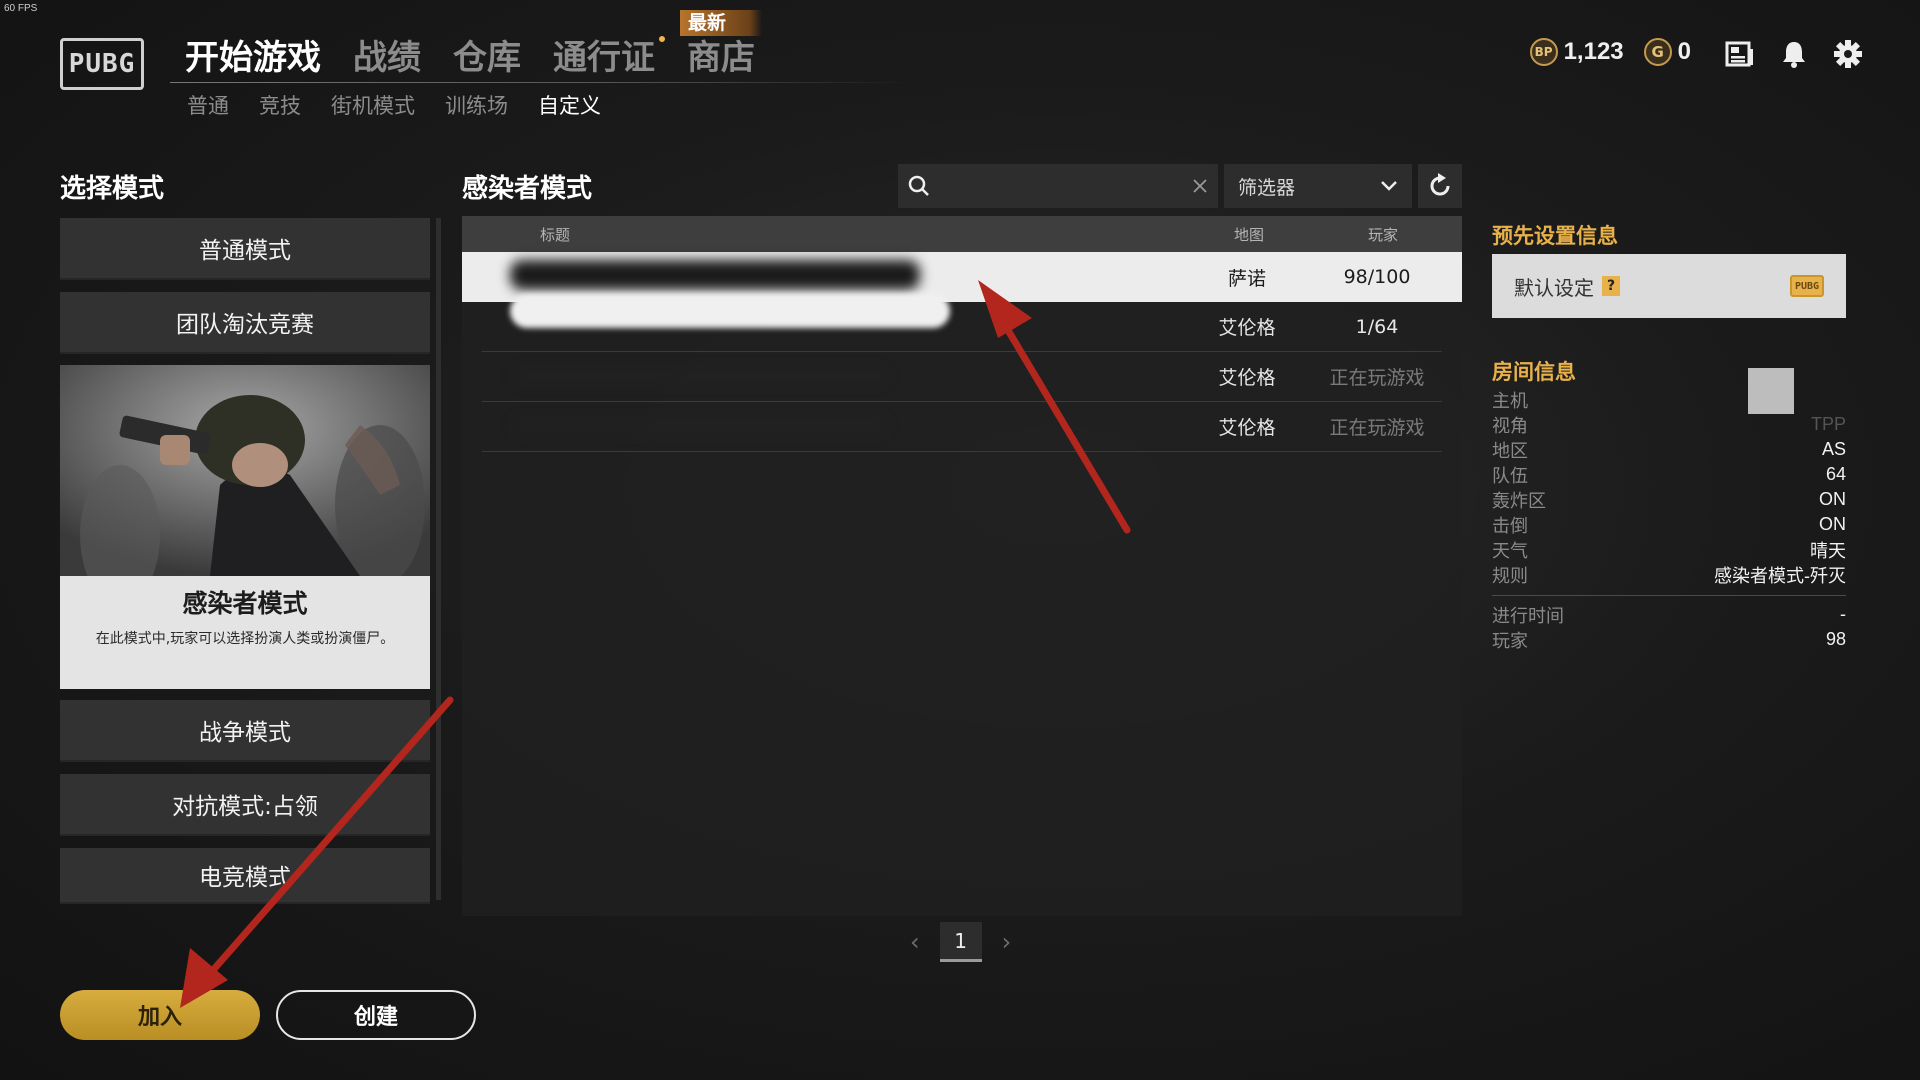 The image size is (1920, 1080). What do you see at coordinates (960, 942) in the screenshot?
I see `page-number: 1` at bounding box center [960, 942].